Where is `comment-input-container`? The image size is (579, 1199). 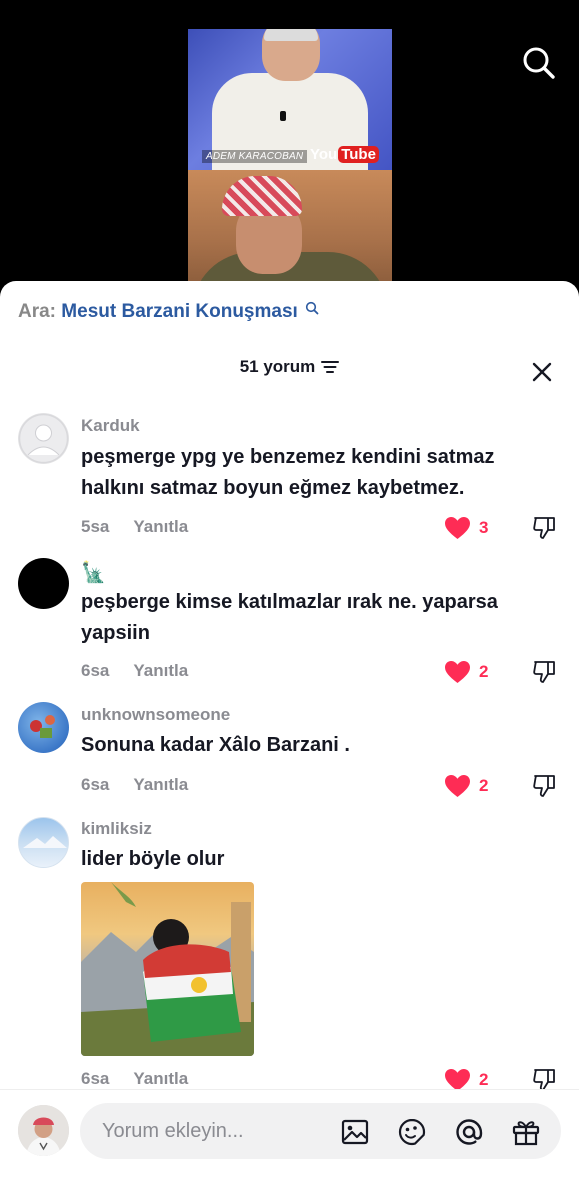
comment-input-container is located at coordinates (320, 1131).